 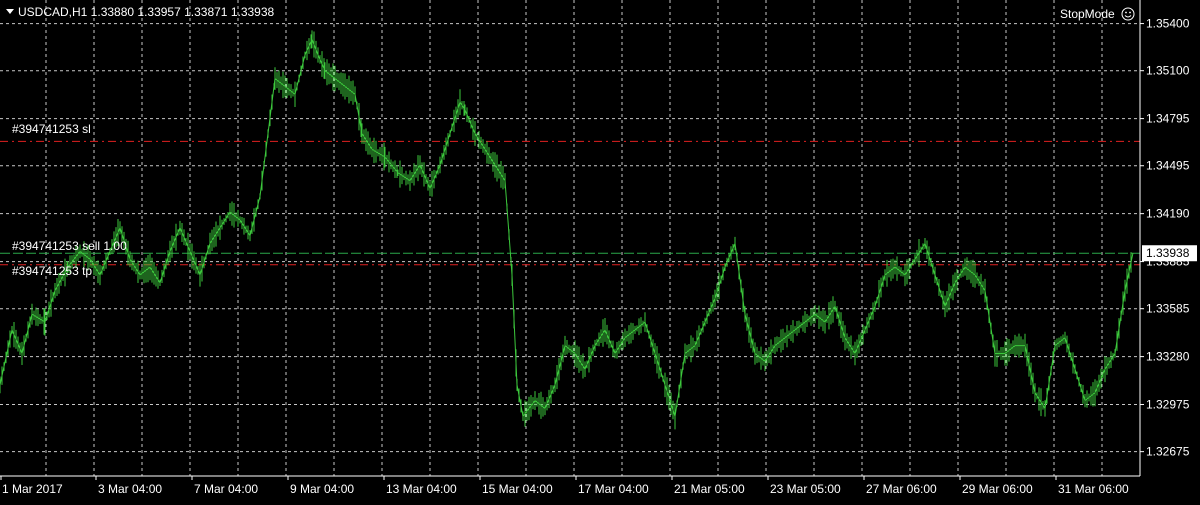 What do you see at coordinates (322, 489) in the screenshot?
I see `time-tick-label: 9 Mar 04:00` at bounding box center [322, 489].